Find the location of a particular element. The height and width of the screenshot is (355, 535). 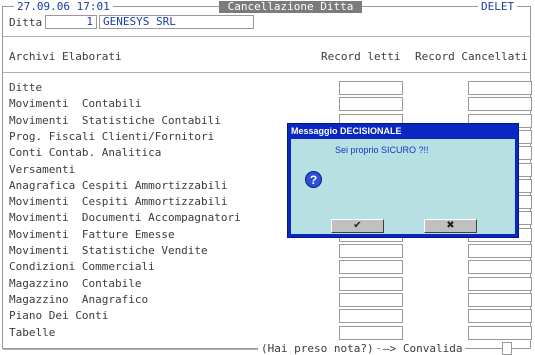

confirm-button: ✔ is located at coordinates (357, 226).